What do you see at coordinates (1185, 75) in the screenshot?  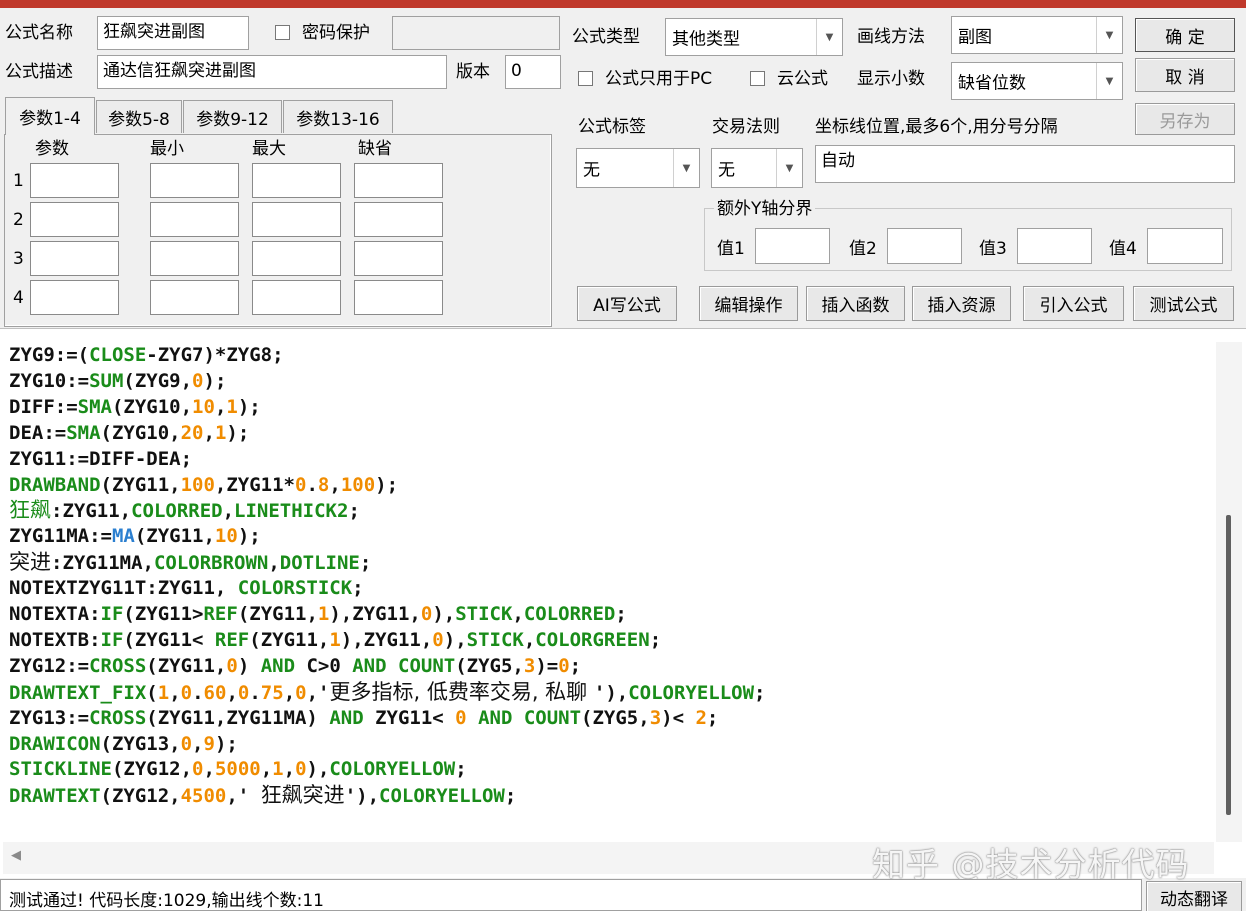 I see `cancel-button: 取 消` at bounding box center [1185, 75].